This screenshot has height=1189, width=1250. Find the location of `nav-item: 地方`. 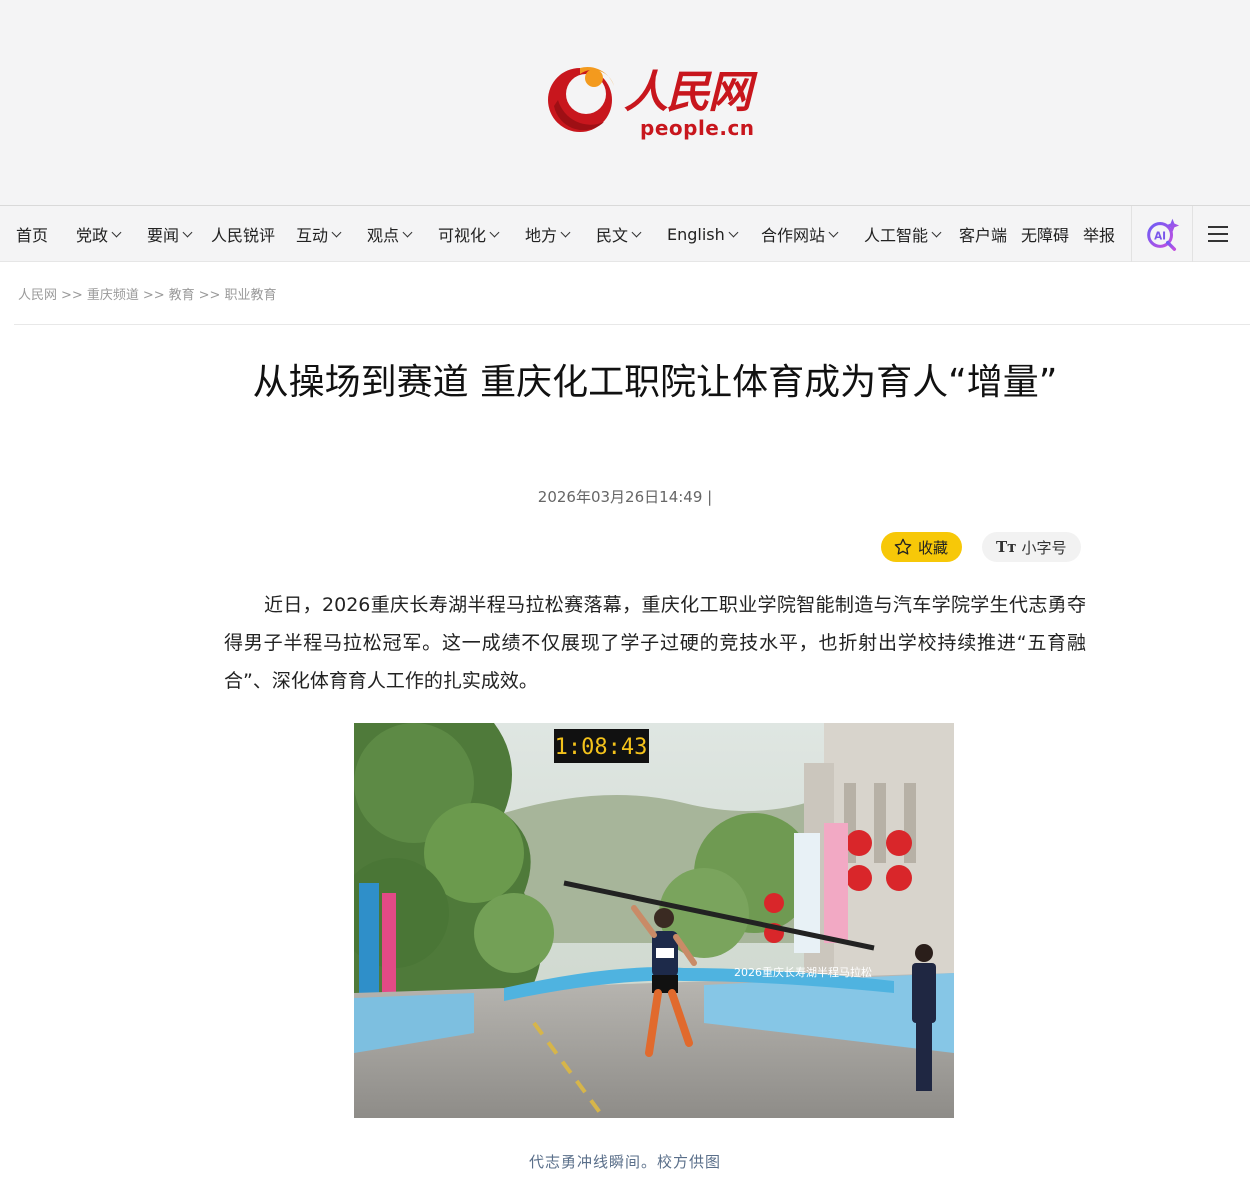

nav-item: 地方 is located at coordinates (548, 234).